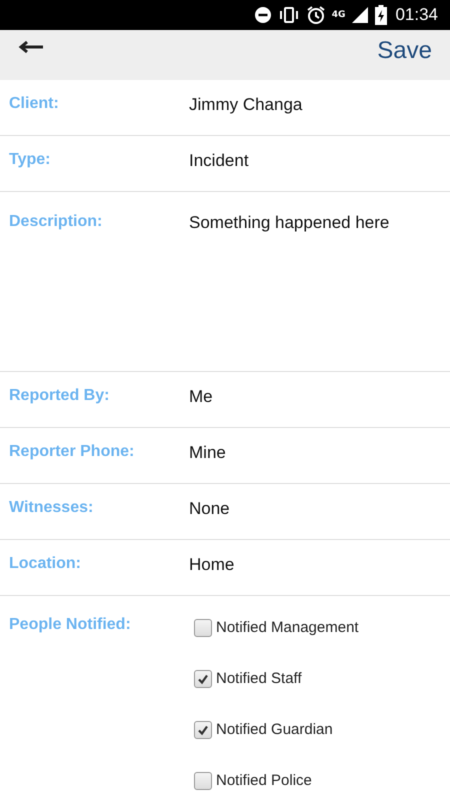 The height and width of the screenshot is (800, 450). Describe the element at coordinates (339, 15) in the screenshot. I see `network-type: 4G` at that location.